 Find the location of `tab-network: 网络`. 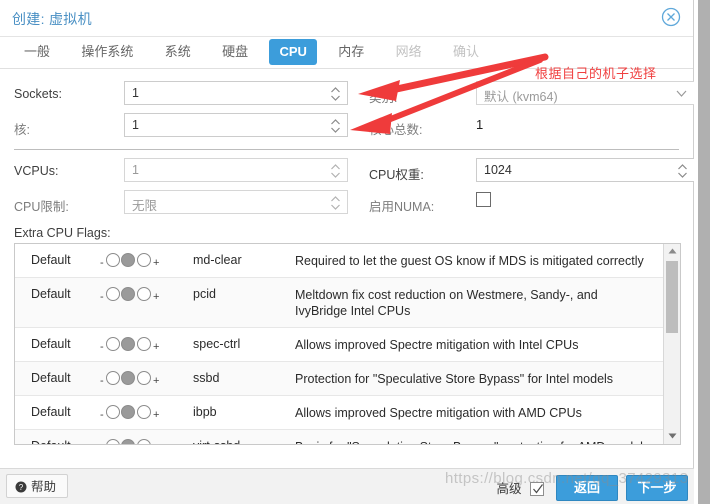

tab-network: 网络 is located at coordinates (408, 51).